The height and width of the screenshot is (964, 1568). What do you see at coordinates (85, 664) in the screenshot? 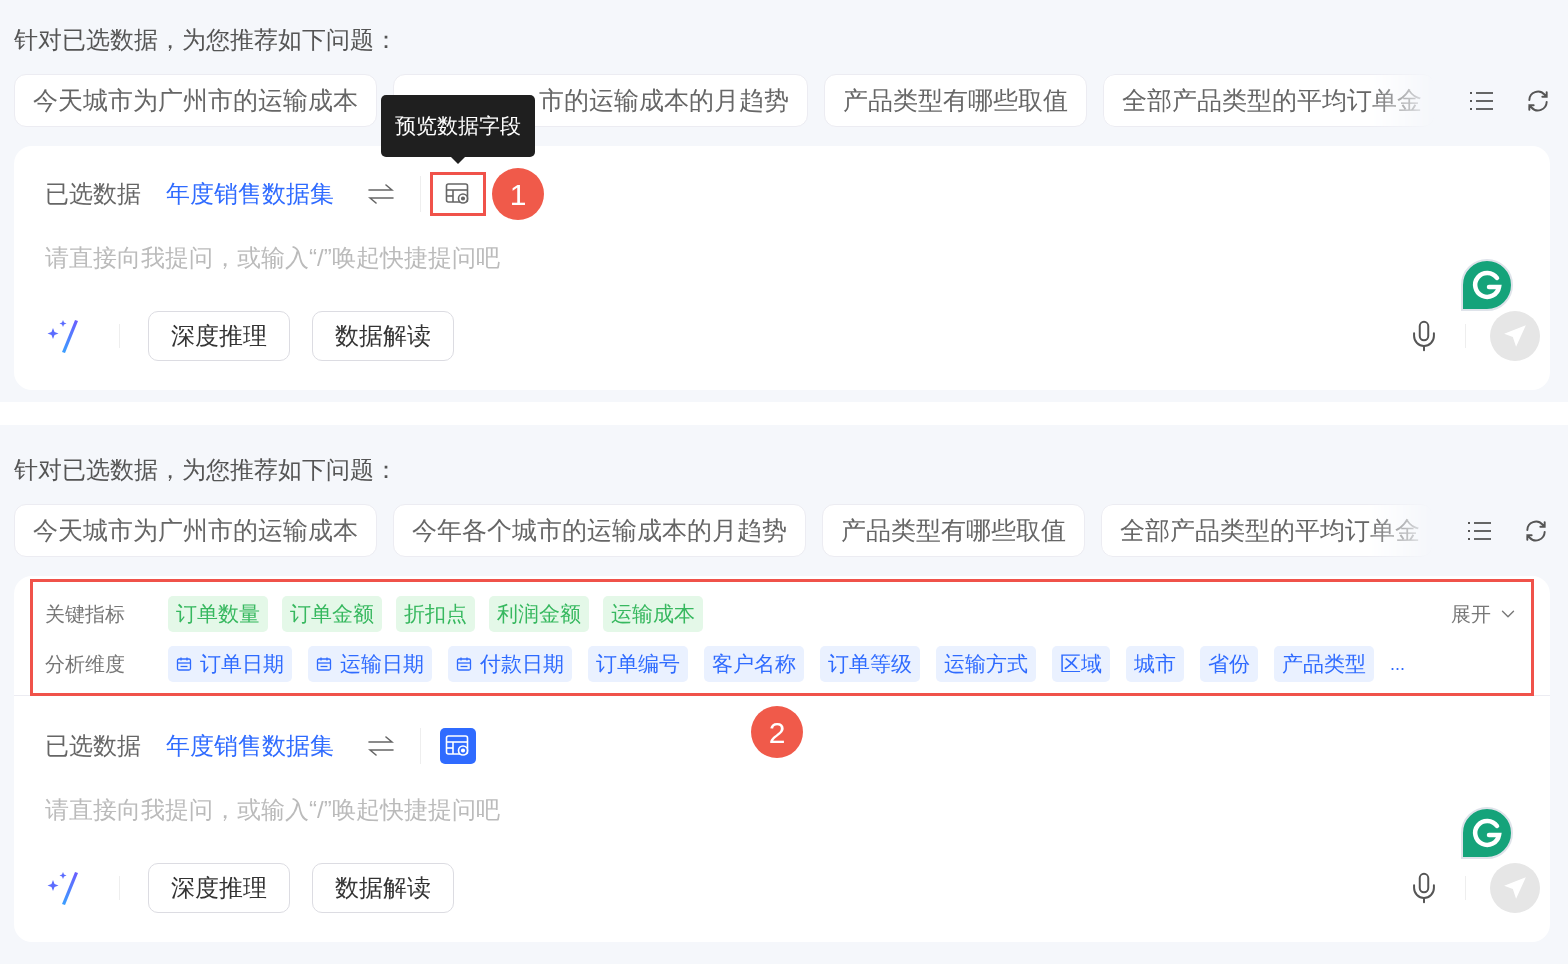
I see `dimensions-label: 分析维度` at bounding box center [85, 664].